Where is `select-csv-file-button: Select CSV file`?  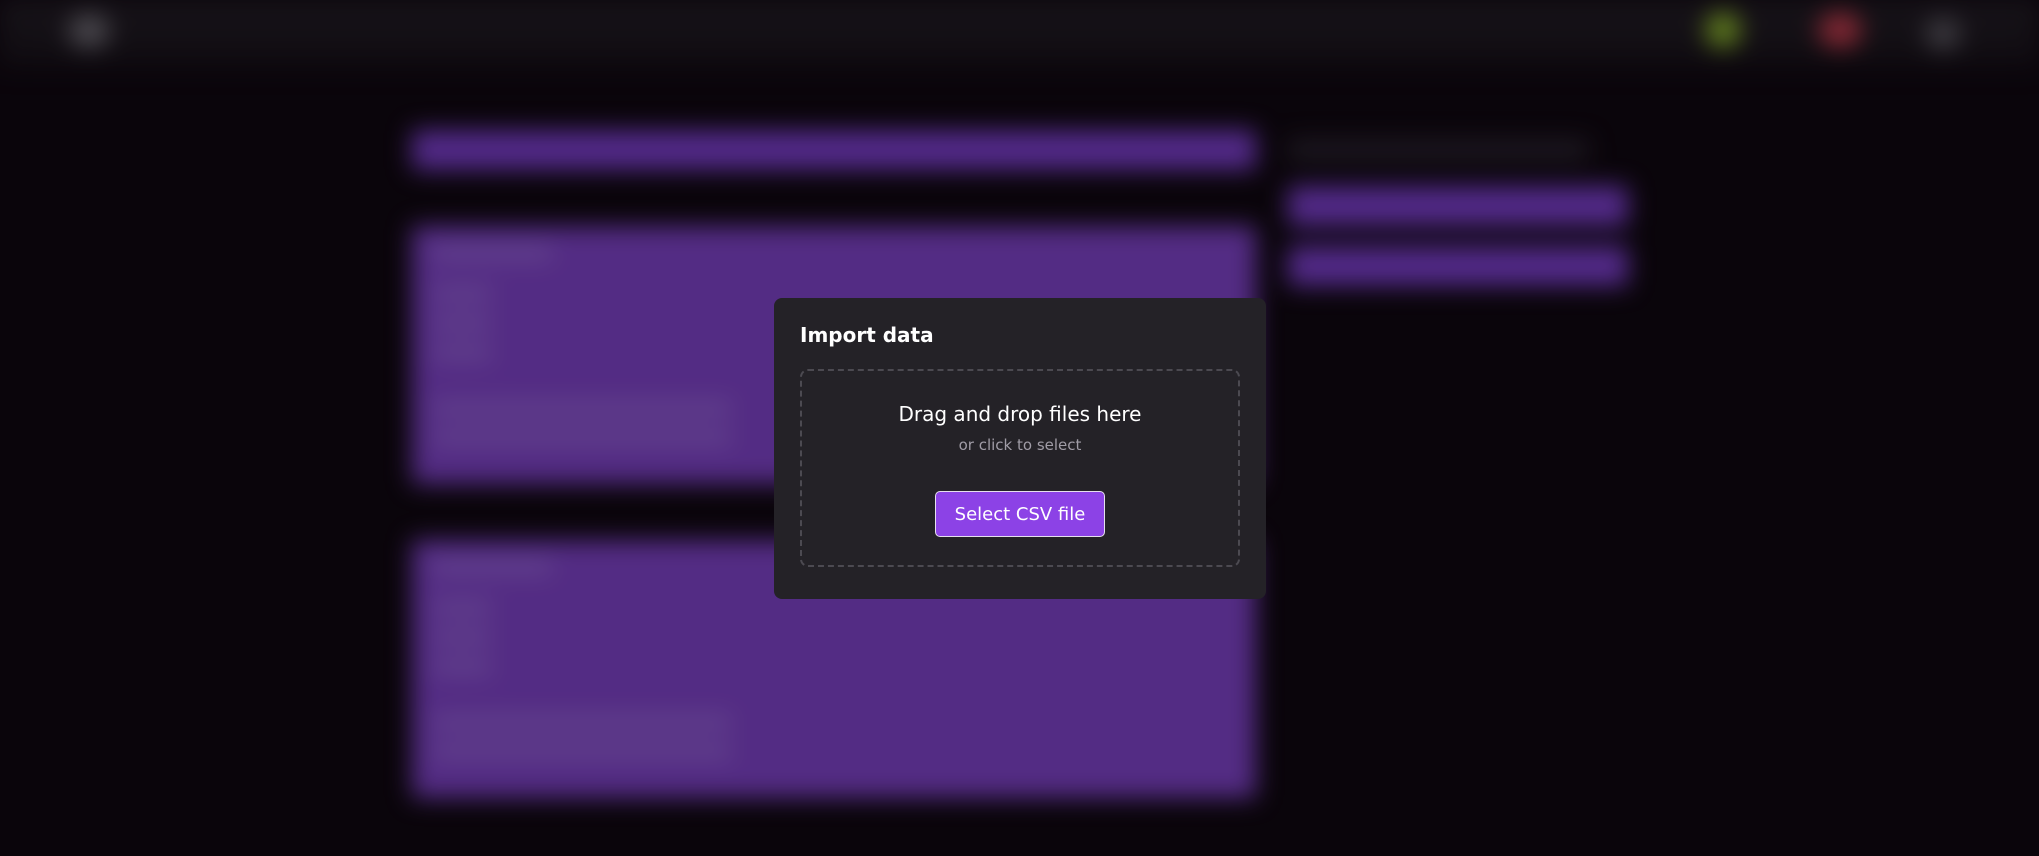 select-csv-file-button: Select CSV file is located at coordinates (1020, 514).